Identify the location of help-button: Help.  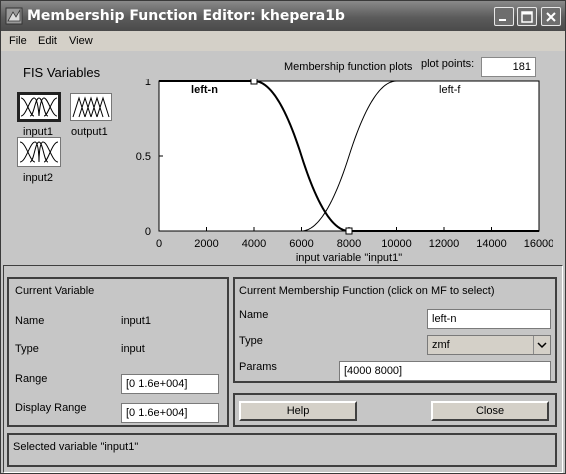
(298, 411).